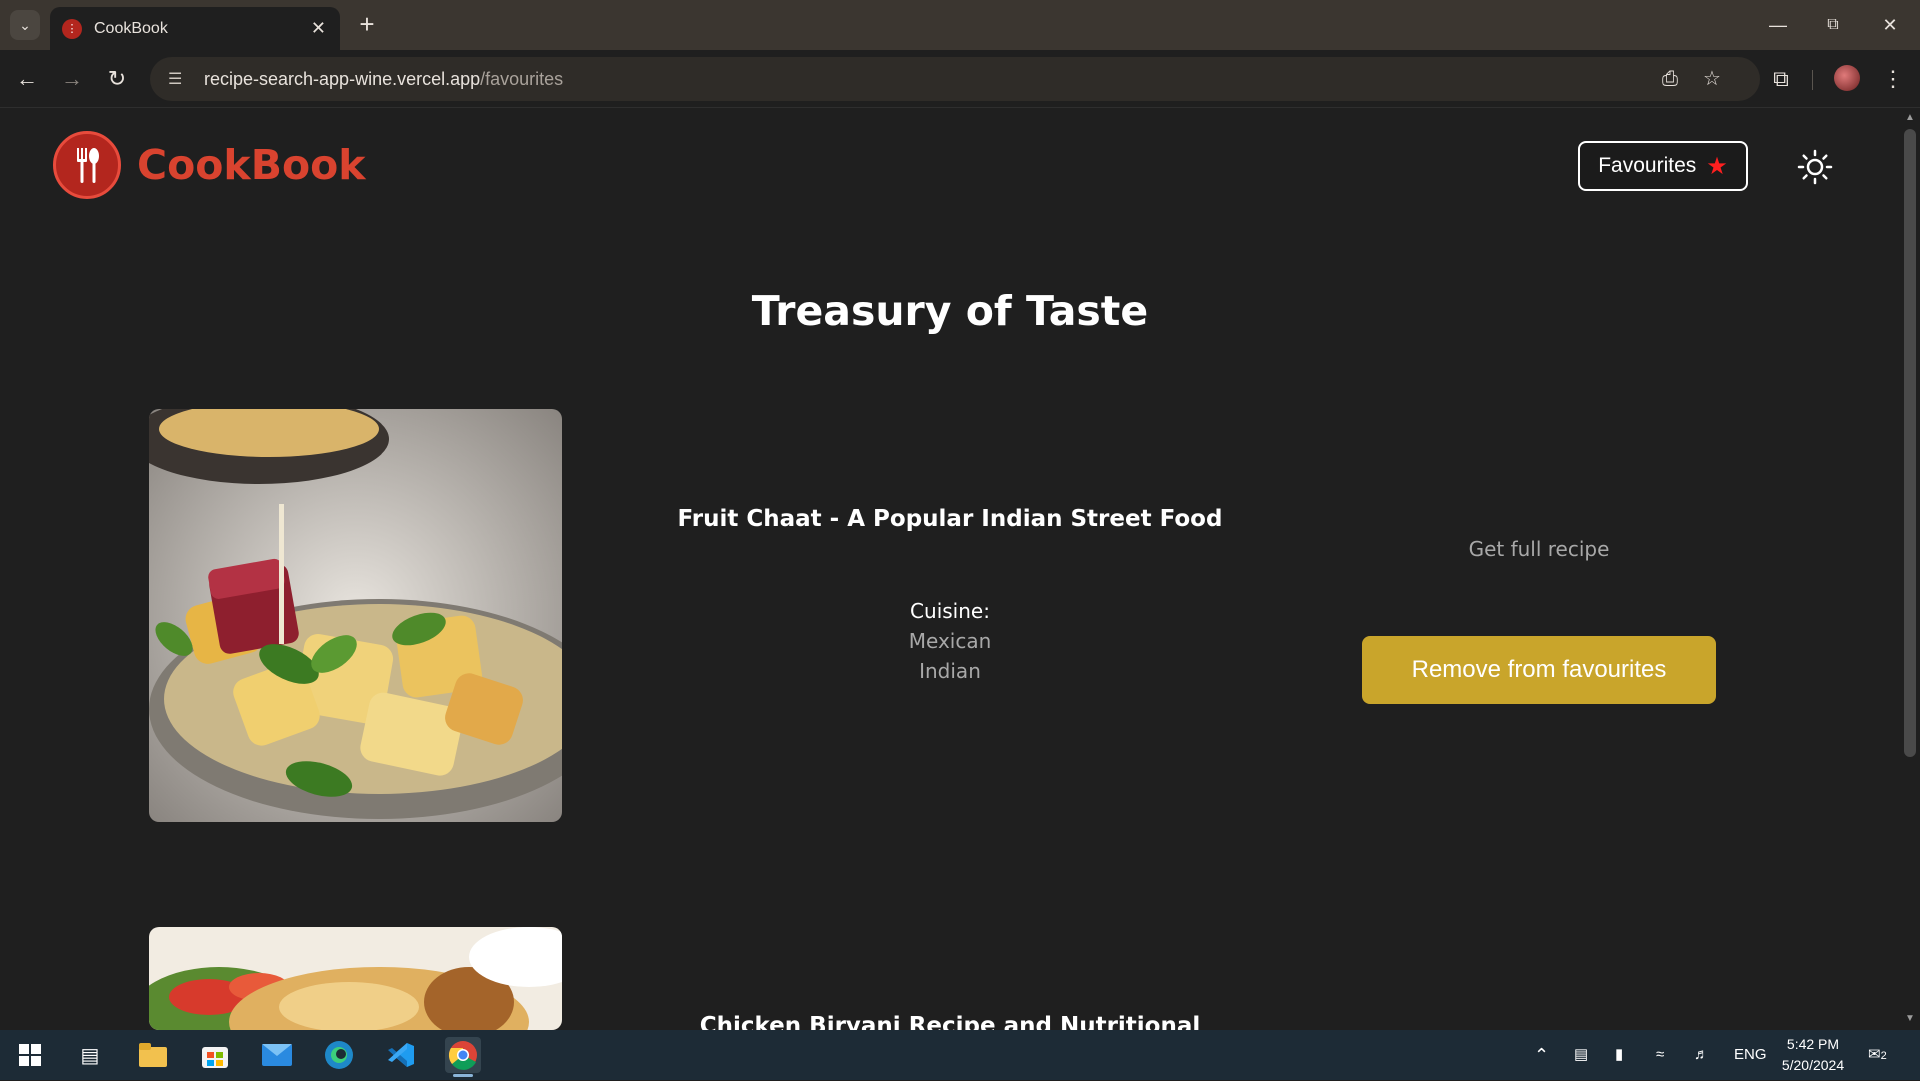 This screenshot has width=1920, height=1081. What do you see at coordinates (1847, 78) in the screenshot?
I see `profile-avatar` at bounding box center [1847, 78].